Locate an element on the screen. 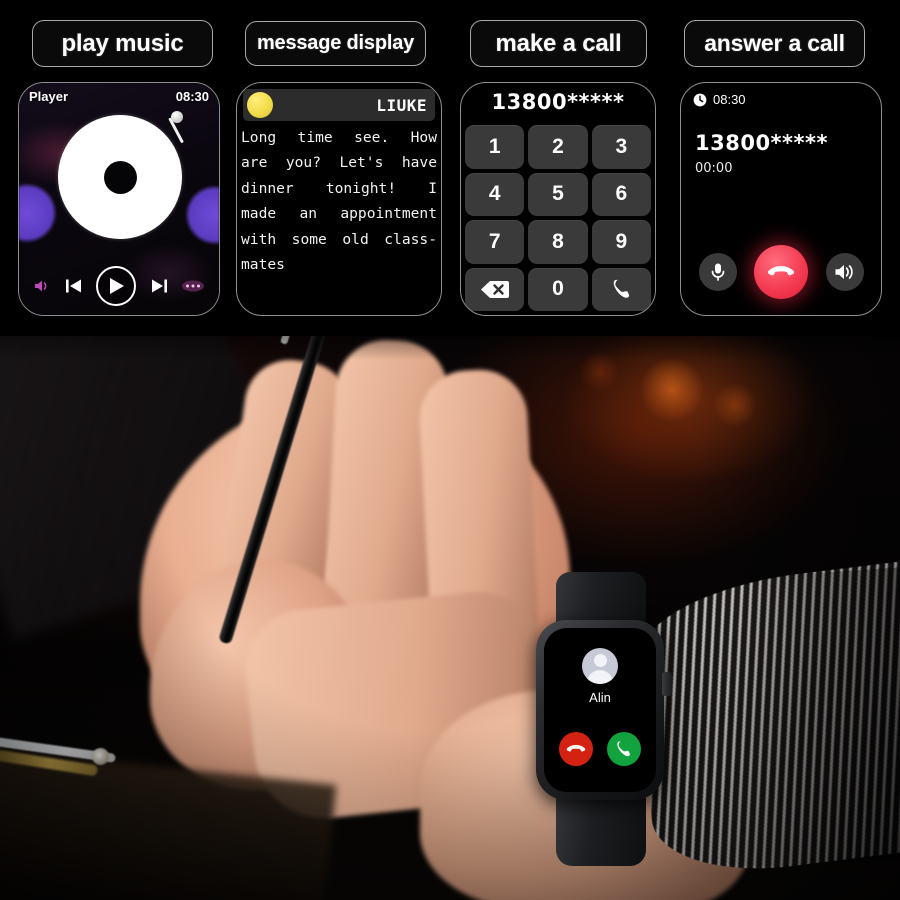  key-3: 3 is located at coordinates (621, 147).